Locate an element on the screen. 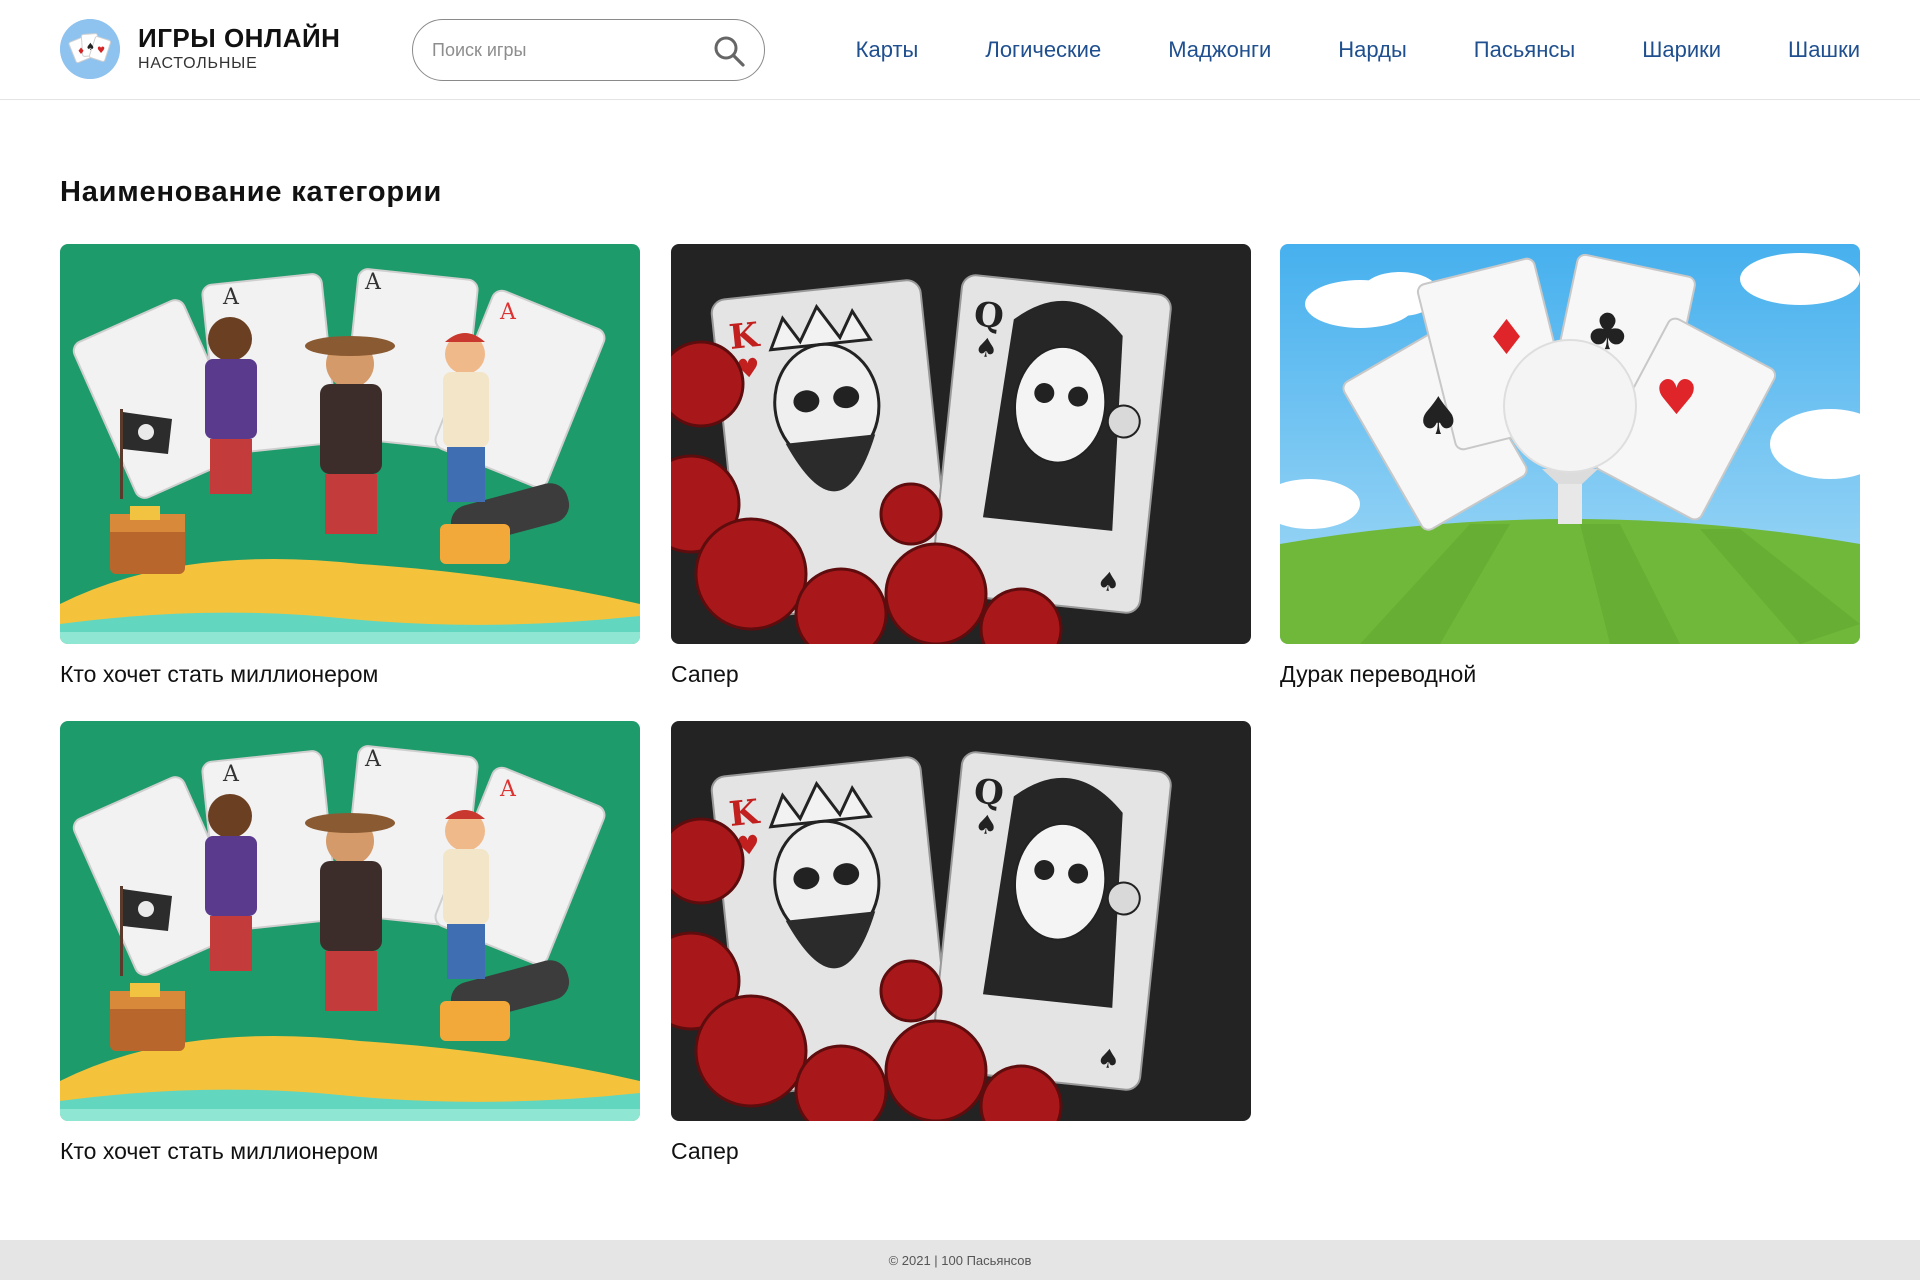 This screenshot has width=1920, height=1280. copyright-text: © 2021 | 100 Пасьянсов is located at coordinates (960, 1260).